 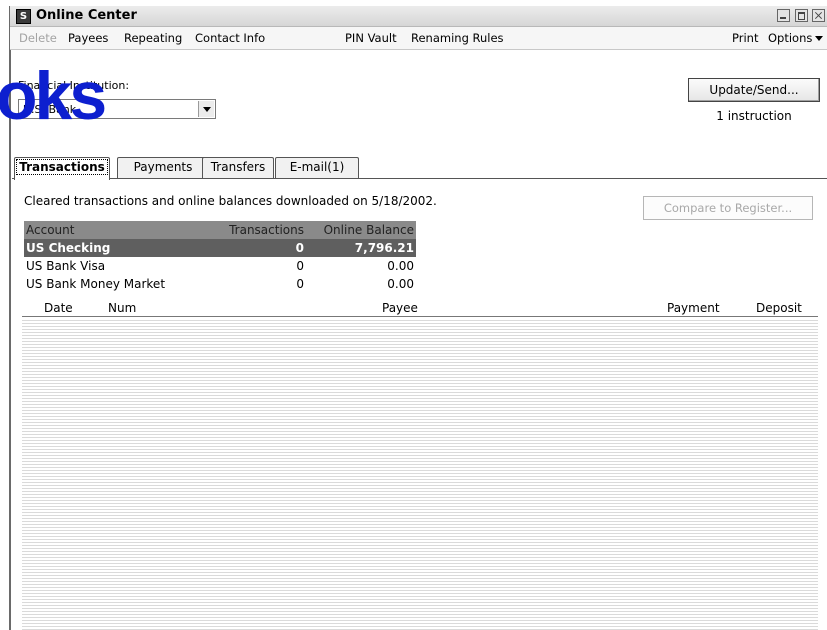 What do you see at coordinates (457, 38) in the screenshot?
I see `menu-renaming-rules: Renaming Rules` at bounding box center [457, 38].